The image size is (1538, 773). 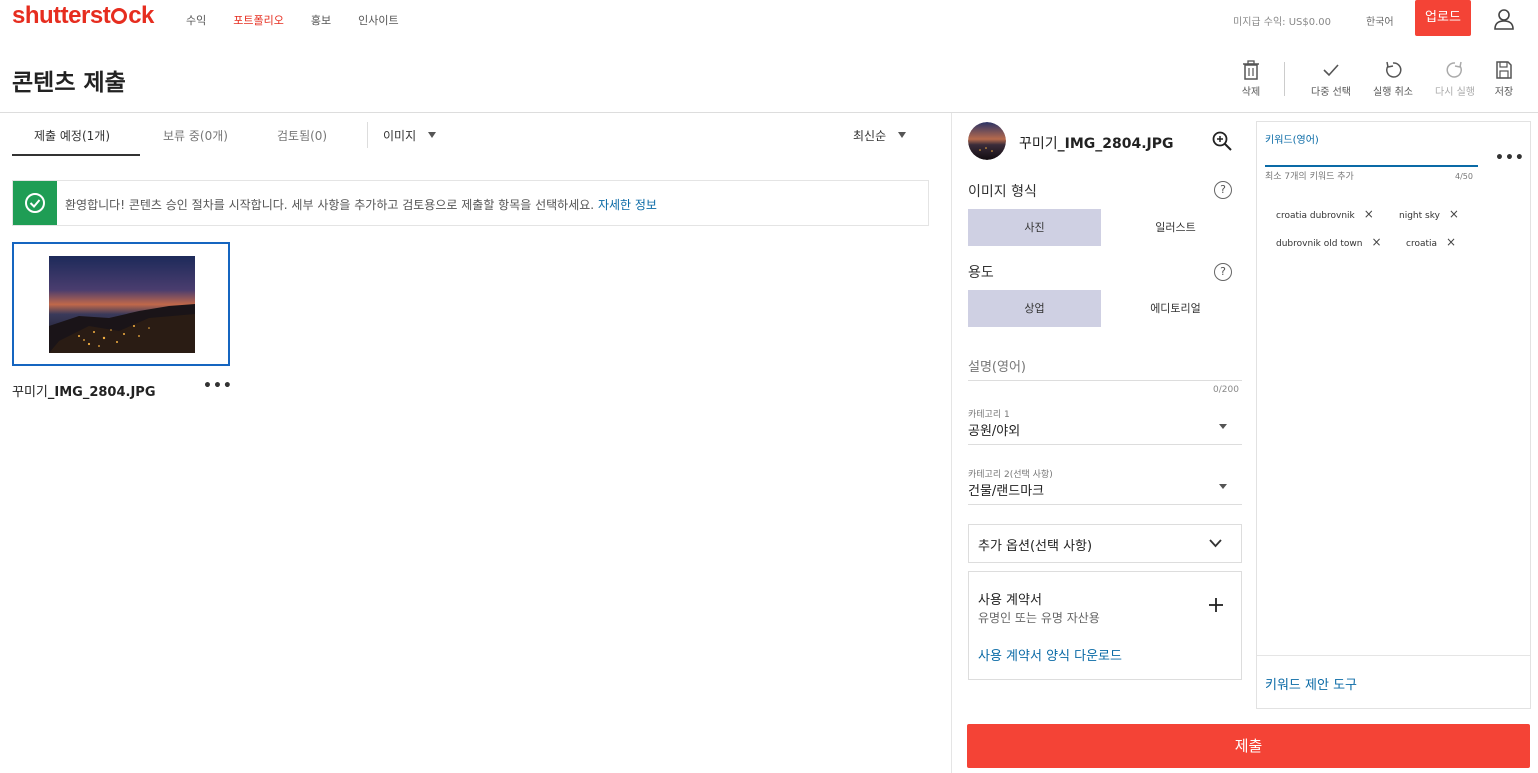 What do you see at coordinates (1226, 390) in the screenshot?
I see `description-counter: 0/200` at bounding box center [1226, 390].